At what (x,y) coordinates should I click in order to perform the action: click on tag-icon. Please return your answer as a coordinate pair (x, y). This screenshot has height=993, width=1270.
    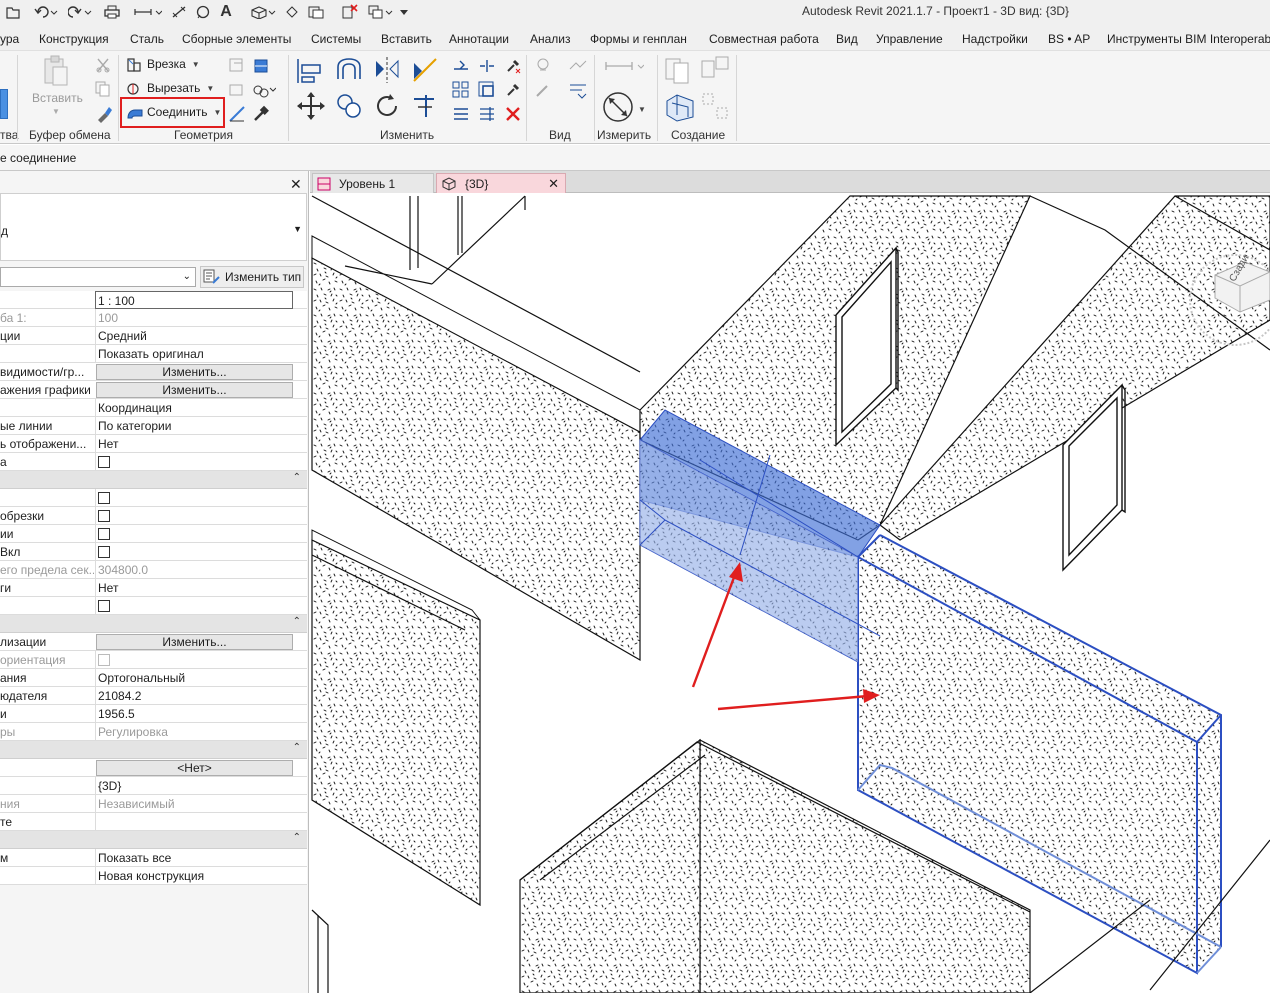
    Looking at the image, I should click on (203, 12).